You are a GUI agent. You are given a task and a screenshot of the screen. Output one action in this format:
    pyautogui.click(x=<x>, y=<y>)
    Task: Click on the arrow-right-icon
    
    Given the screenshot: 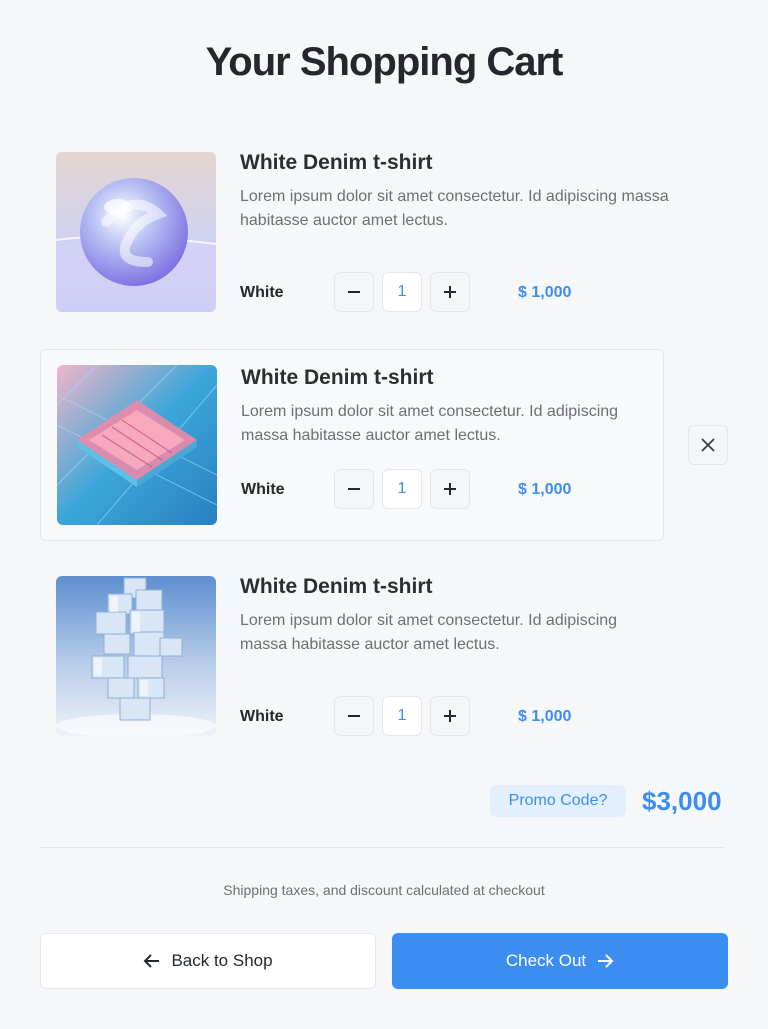 What is the action you would take?
    pyautogui.click(x=606, y=961)
    